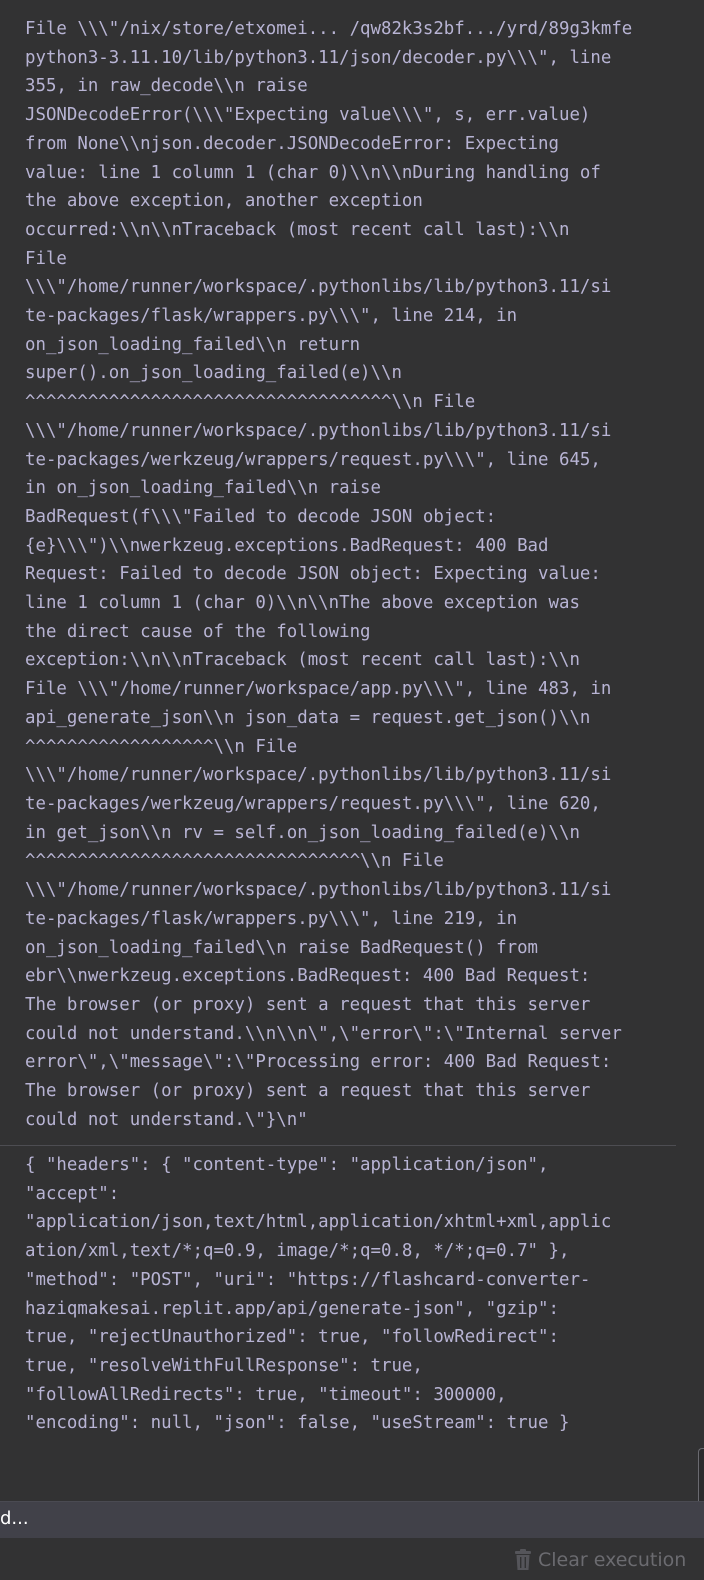 The width and height of the screenshot is (704, 1580). Describe the element at coordinates (198, 631) in the screenshot. I see `error-log-line: the direct cause of the following` at that location.